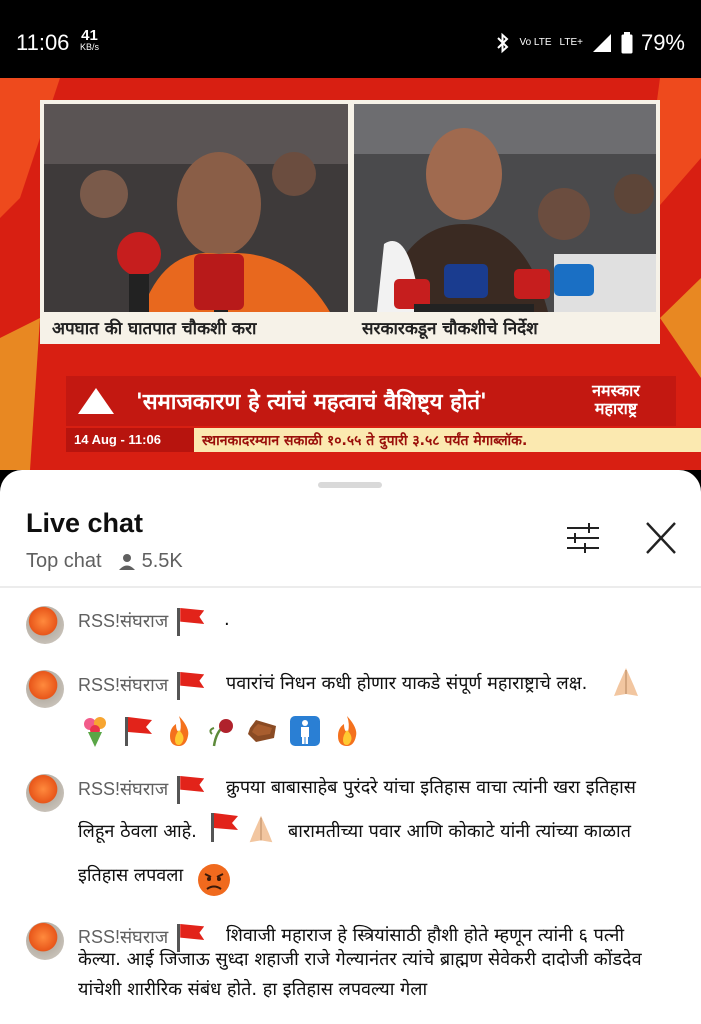  I want to click on bouquet-icon, so click(95, 732).